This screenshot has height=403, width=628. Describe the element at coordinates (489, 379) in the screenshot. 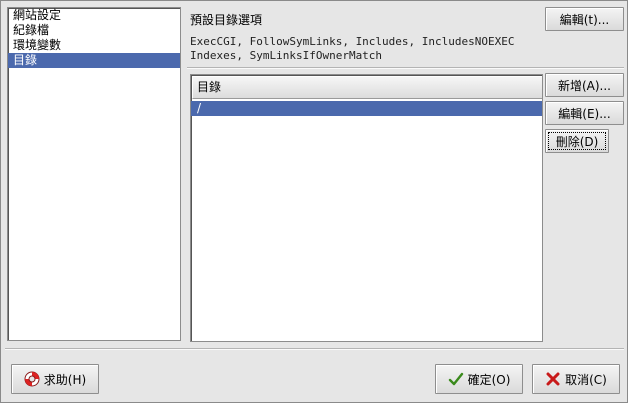

I see `ok-label: 確定(O)` at that location.